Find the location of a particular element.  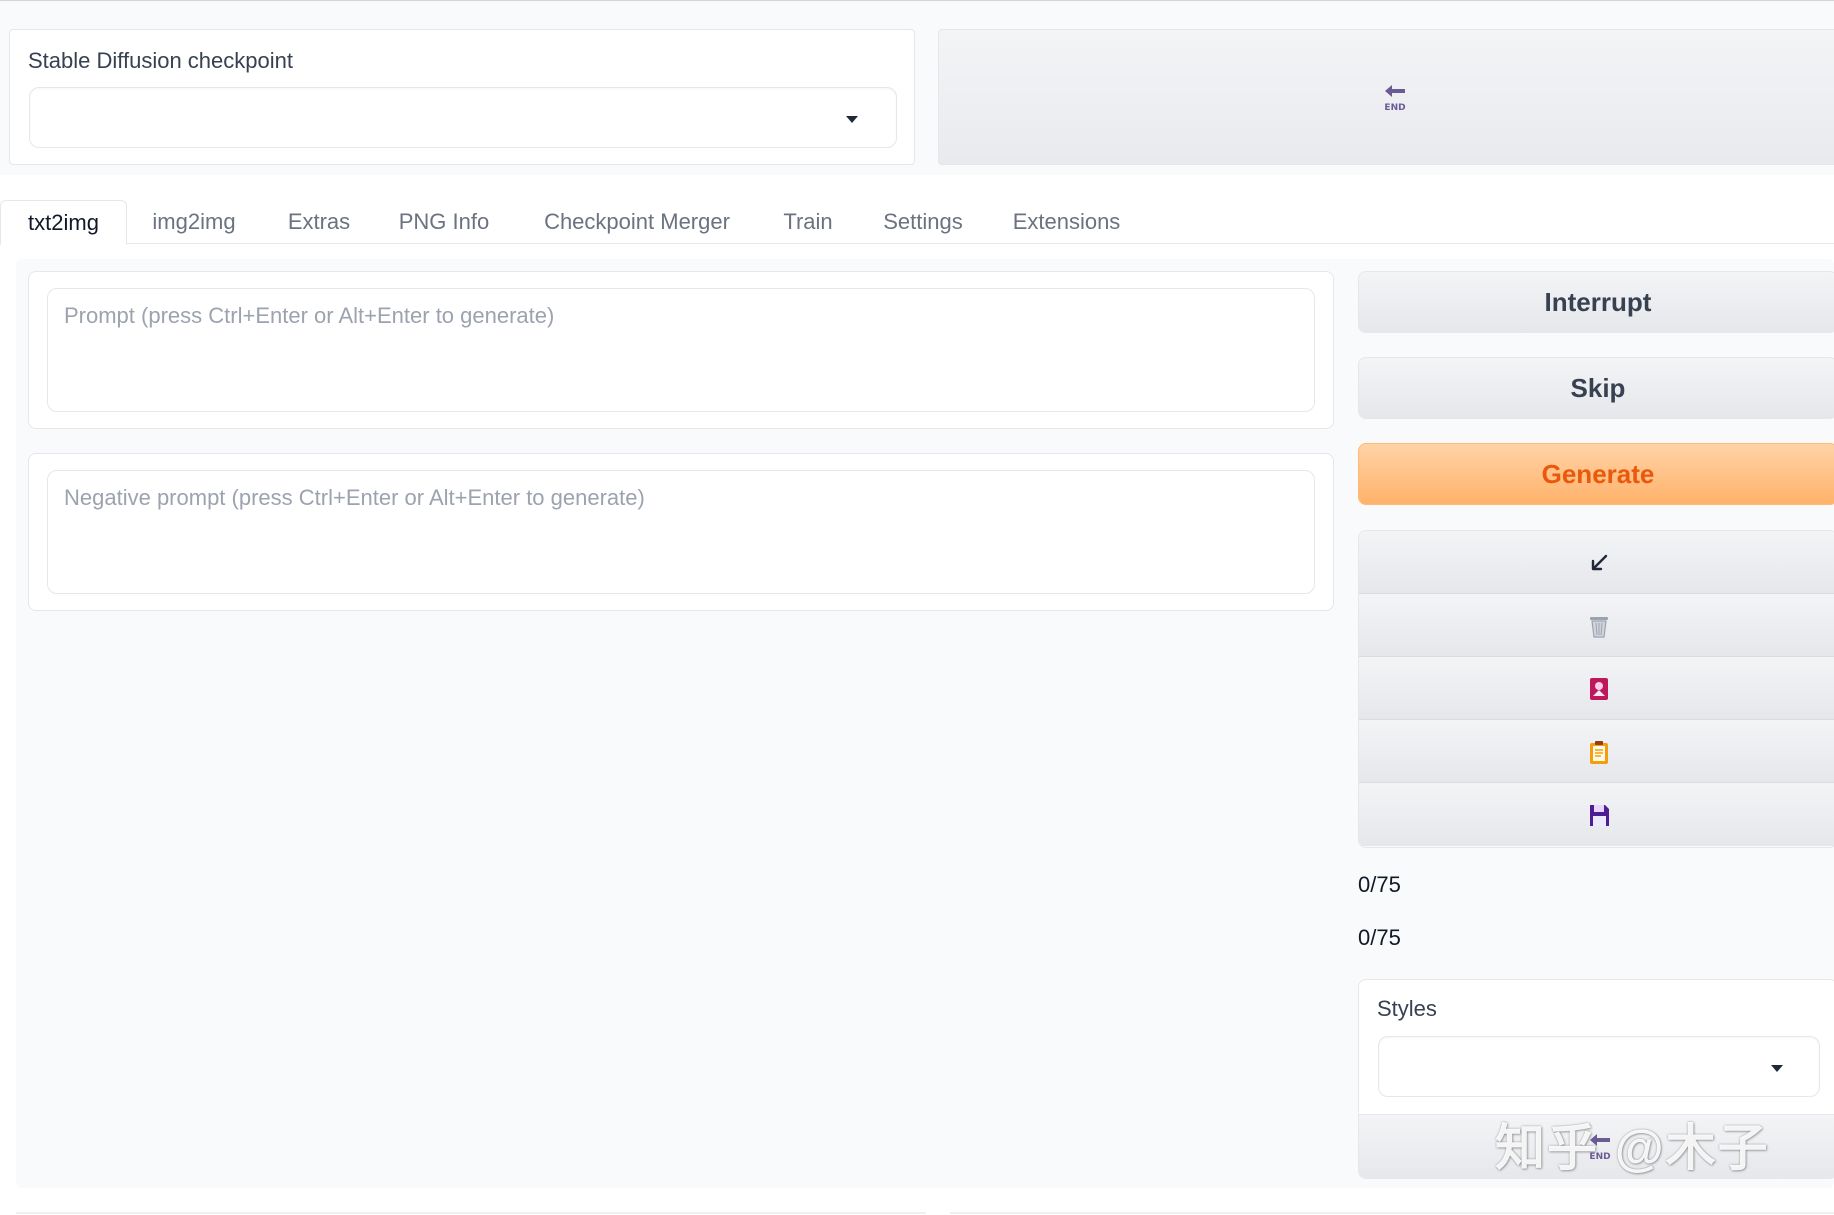

read-params-button is located at coordinates (1596, 562).